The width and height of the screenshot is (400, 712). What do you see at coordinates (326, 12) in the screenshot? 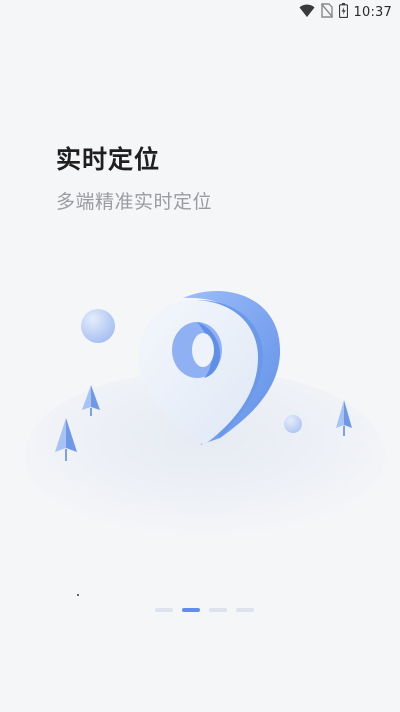
I see `no-sim-icon` at bounding box center [326, 12].